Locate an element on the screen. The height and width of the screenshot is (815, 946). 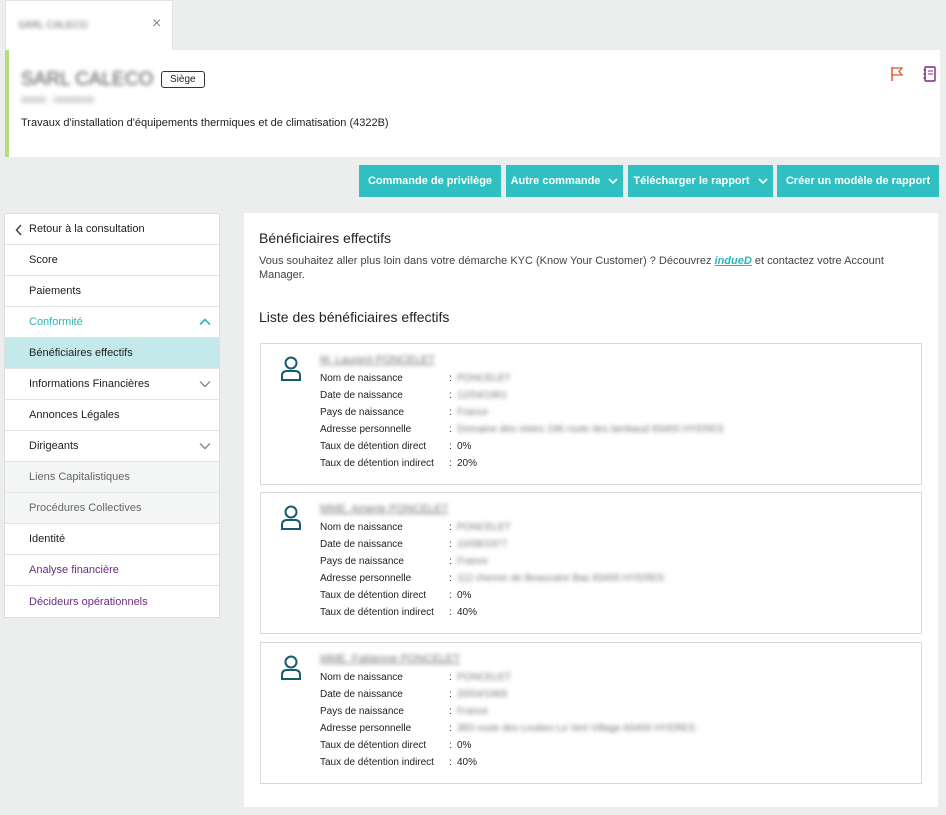
sidebar-item-label: Annonces Légales is located at coordinates (74, 415).